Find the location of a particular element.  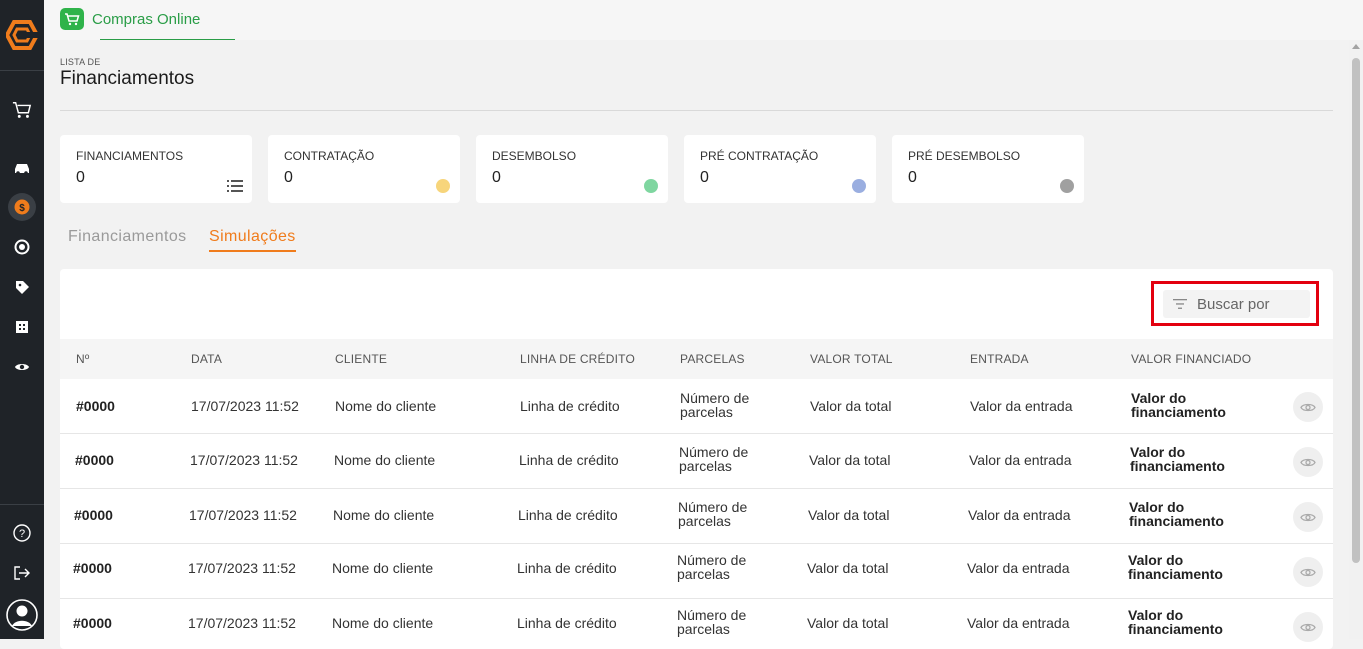

column-header: VALOR TOTAL is located at coordinates (851, 359).